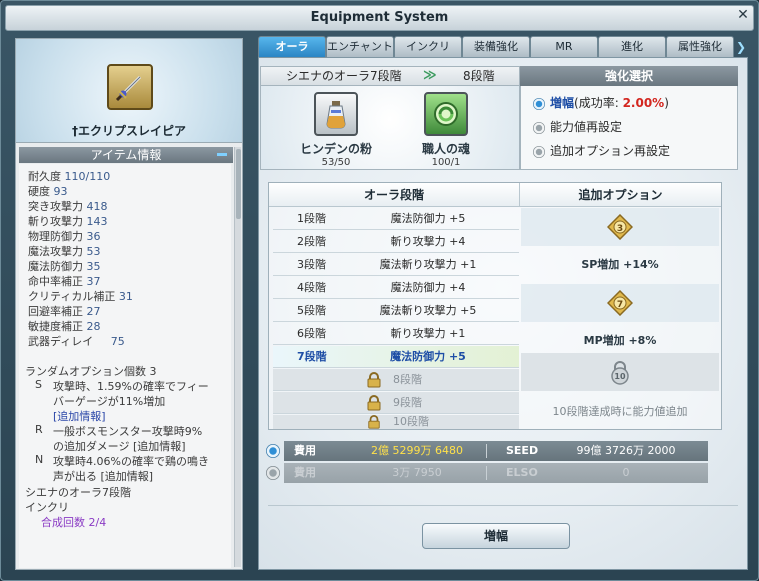 The image size is (759, 581). I want to click on random-option-count: ランダムオプション個数 3, so click(91, 371).